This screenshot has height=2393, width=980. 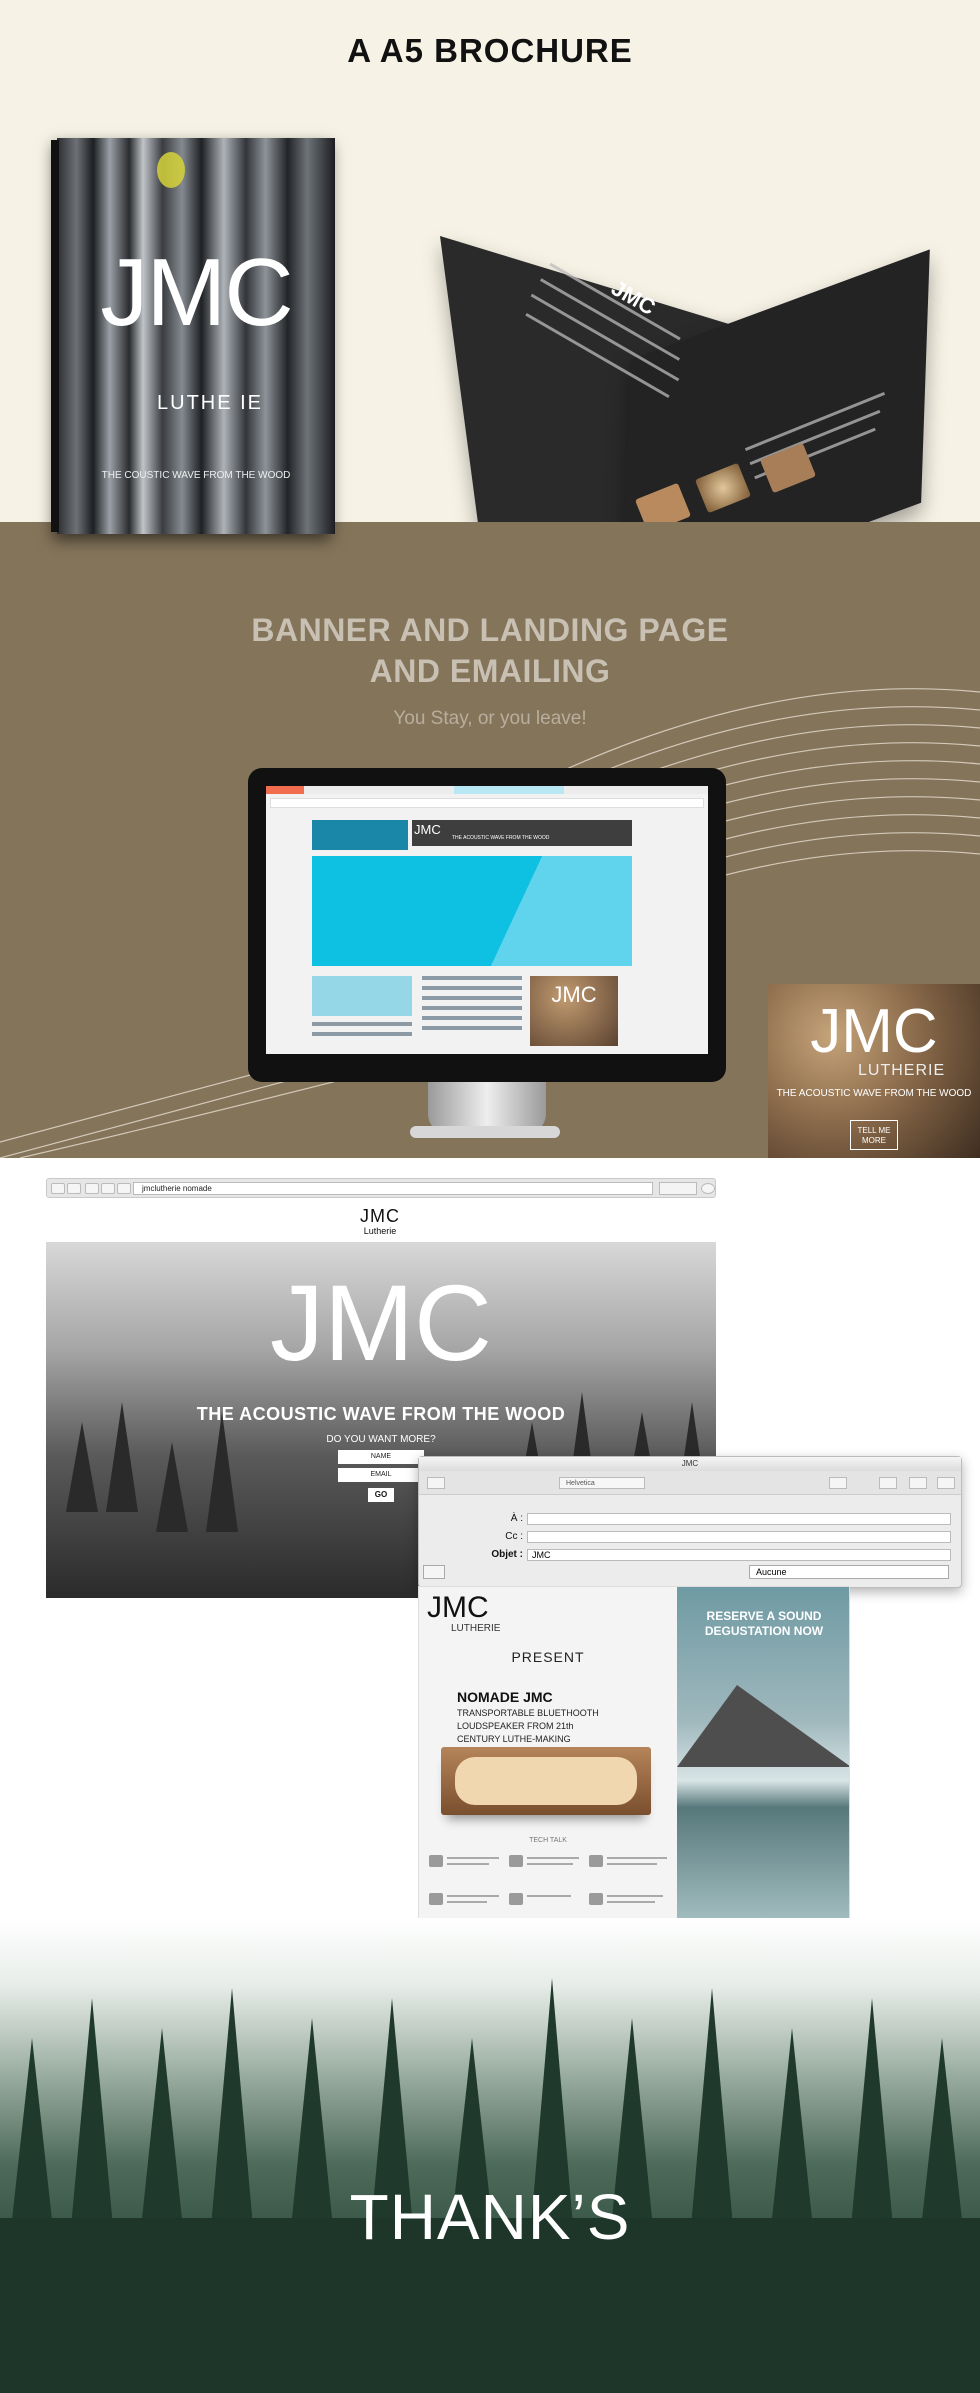 What do you see at coordinates (490, 2217) in the screenshot?
I see `thanks-text: THANK’S` at bounding box center [490, 2217].